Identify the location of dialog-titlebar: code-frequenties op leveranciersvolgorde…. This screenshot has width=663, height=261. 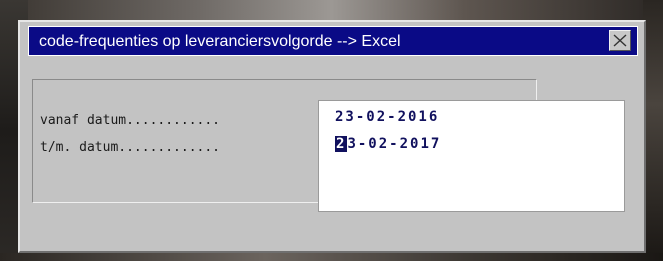
(333, 41).